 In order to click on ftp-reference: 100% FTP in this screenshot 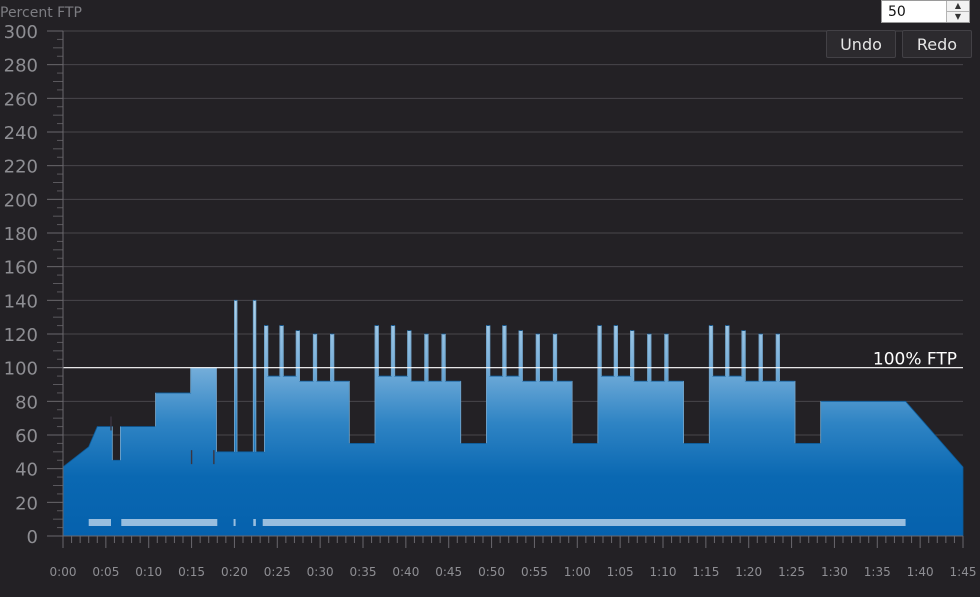, I will do `click(513, 360)`.